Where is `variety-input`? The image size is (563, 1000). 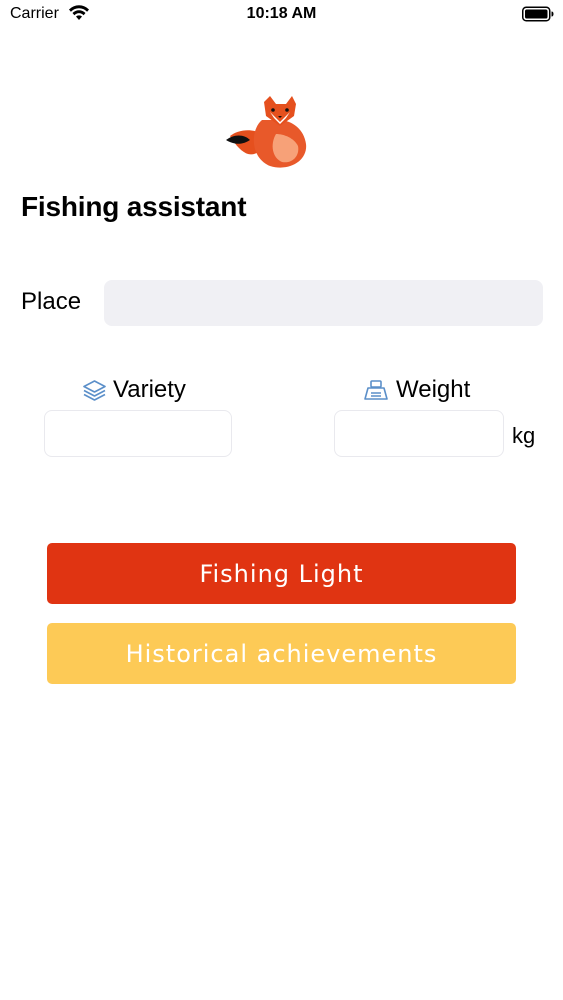 variety-input is located at coordinates (138, 433).